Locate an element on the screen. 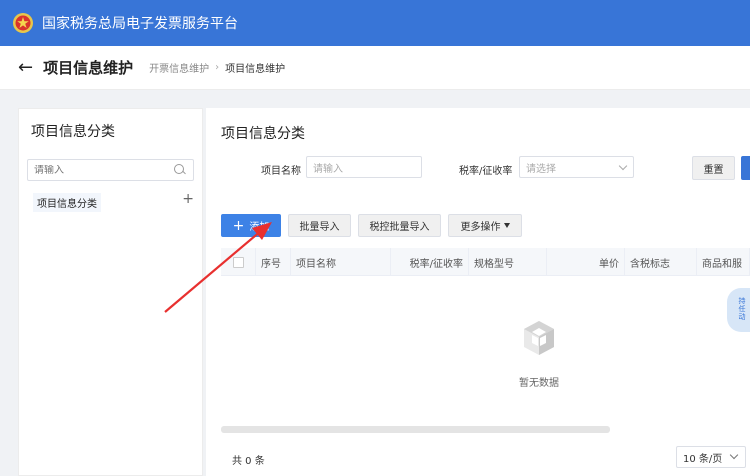 The image size is (750, 476). add-button: + 添加 is located at coordinates (251, 225).